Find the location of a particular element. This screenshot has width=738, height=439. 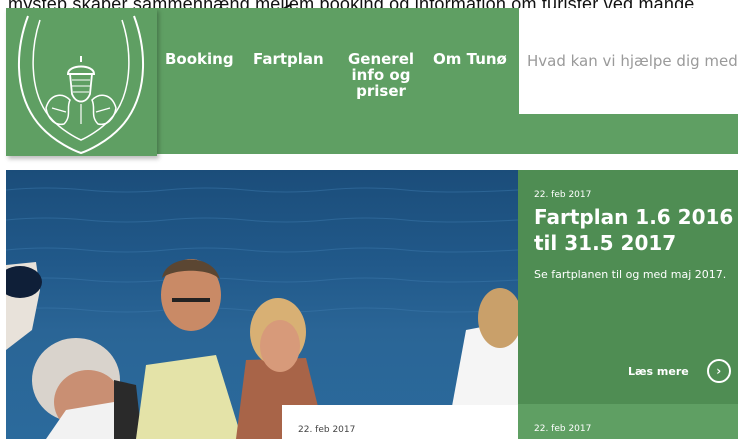

chevron-right-circle-icon: › is located at coordinates (718, 371).